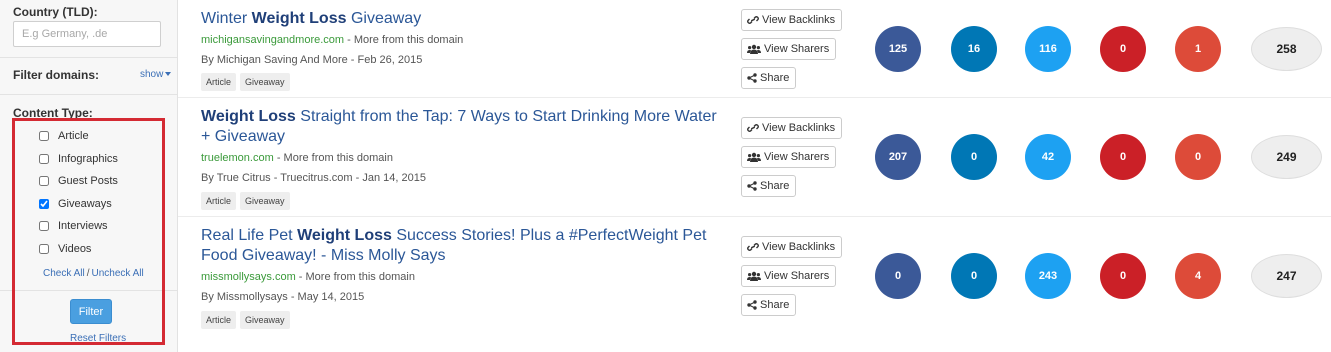 This screenshot has height=352, width=1331. Describe the element at coordinates (98, 338) in the screenshot. I see `reset-filters-link: Reset Filters` at that location.